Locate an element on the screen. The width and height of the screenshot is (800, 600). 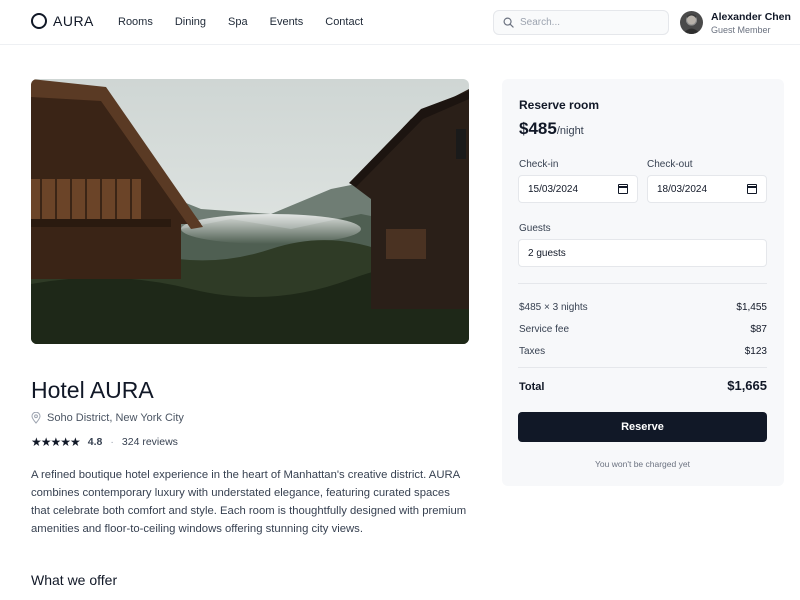
total-label: Total is located at coordinates (532, 387).